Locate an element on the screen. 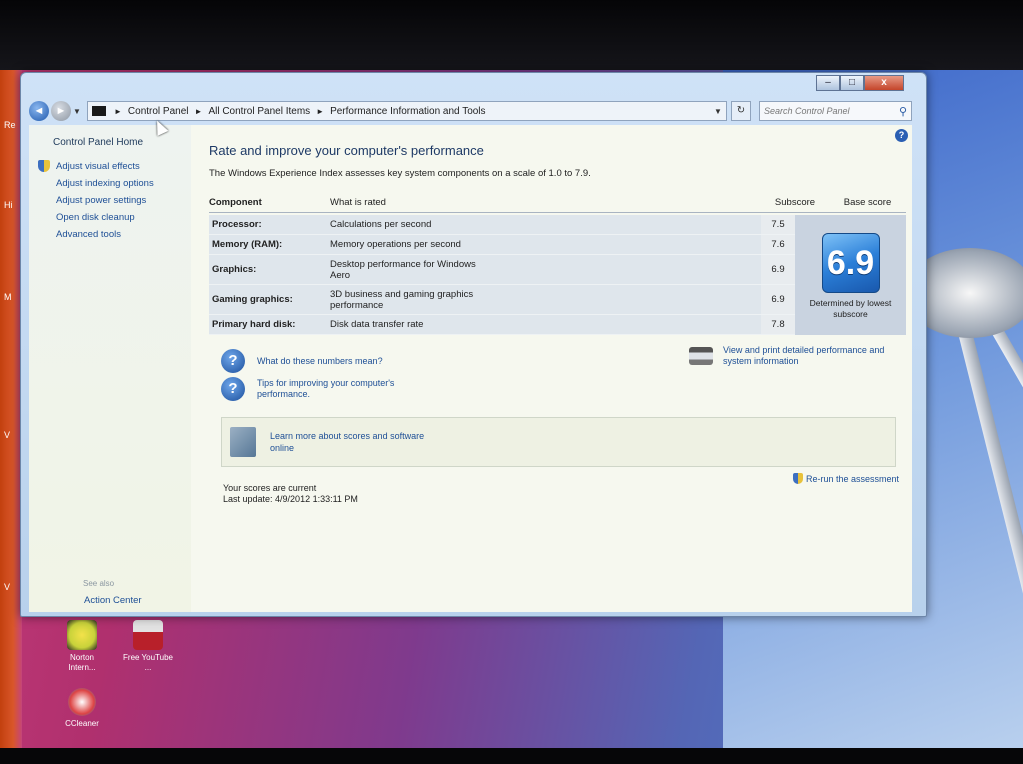 The image size is (1023, 764). desktop-edge-label: Re is located at coordinates (10, 125).